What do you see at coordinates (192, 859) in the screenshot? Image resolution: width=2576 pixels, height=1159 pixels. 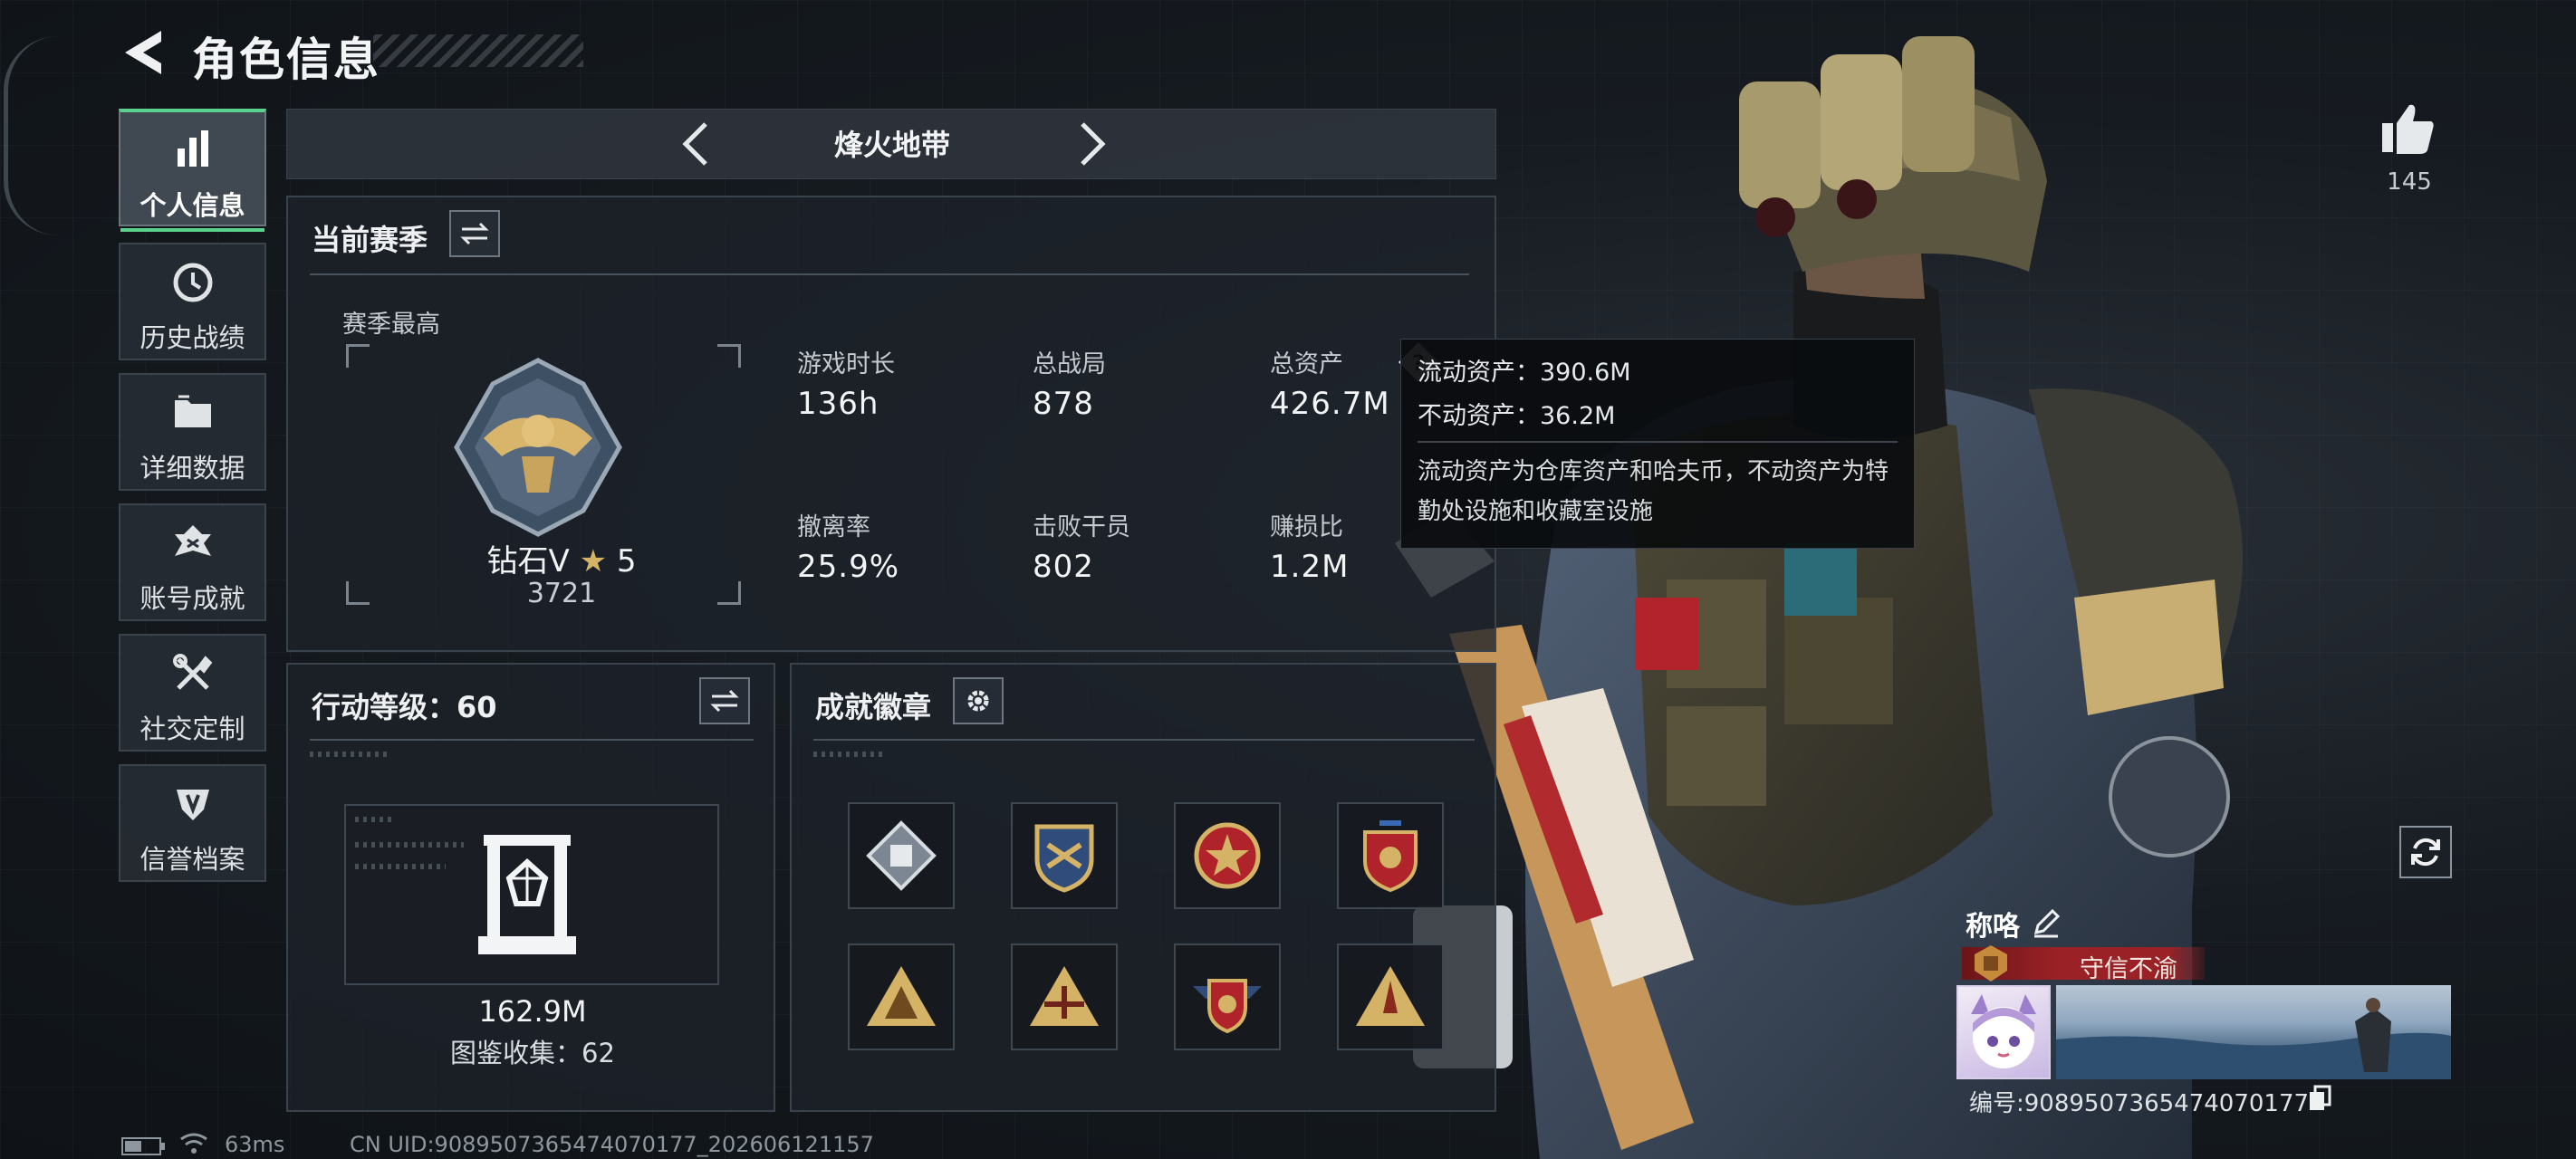 I see `sidebar-item-label: 信誉档案` at bounding box center [192, 859].